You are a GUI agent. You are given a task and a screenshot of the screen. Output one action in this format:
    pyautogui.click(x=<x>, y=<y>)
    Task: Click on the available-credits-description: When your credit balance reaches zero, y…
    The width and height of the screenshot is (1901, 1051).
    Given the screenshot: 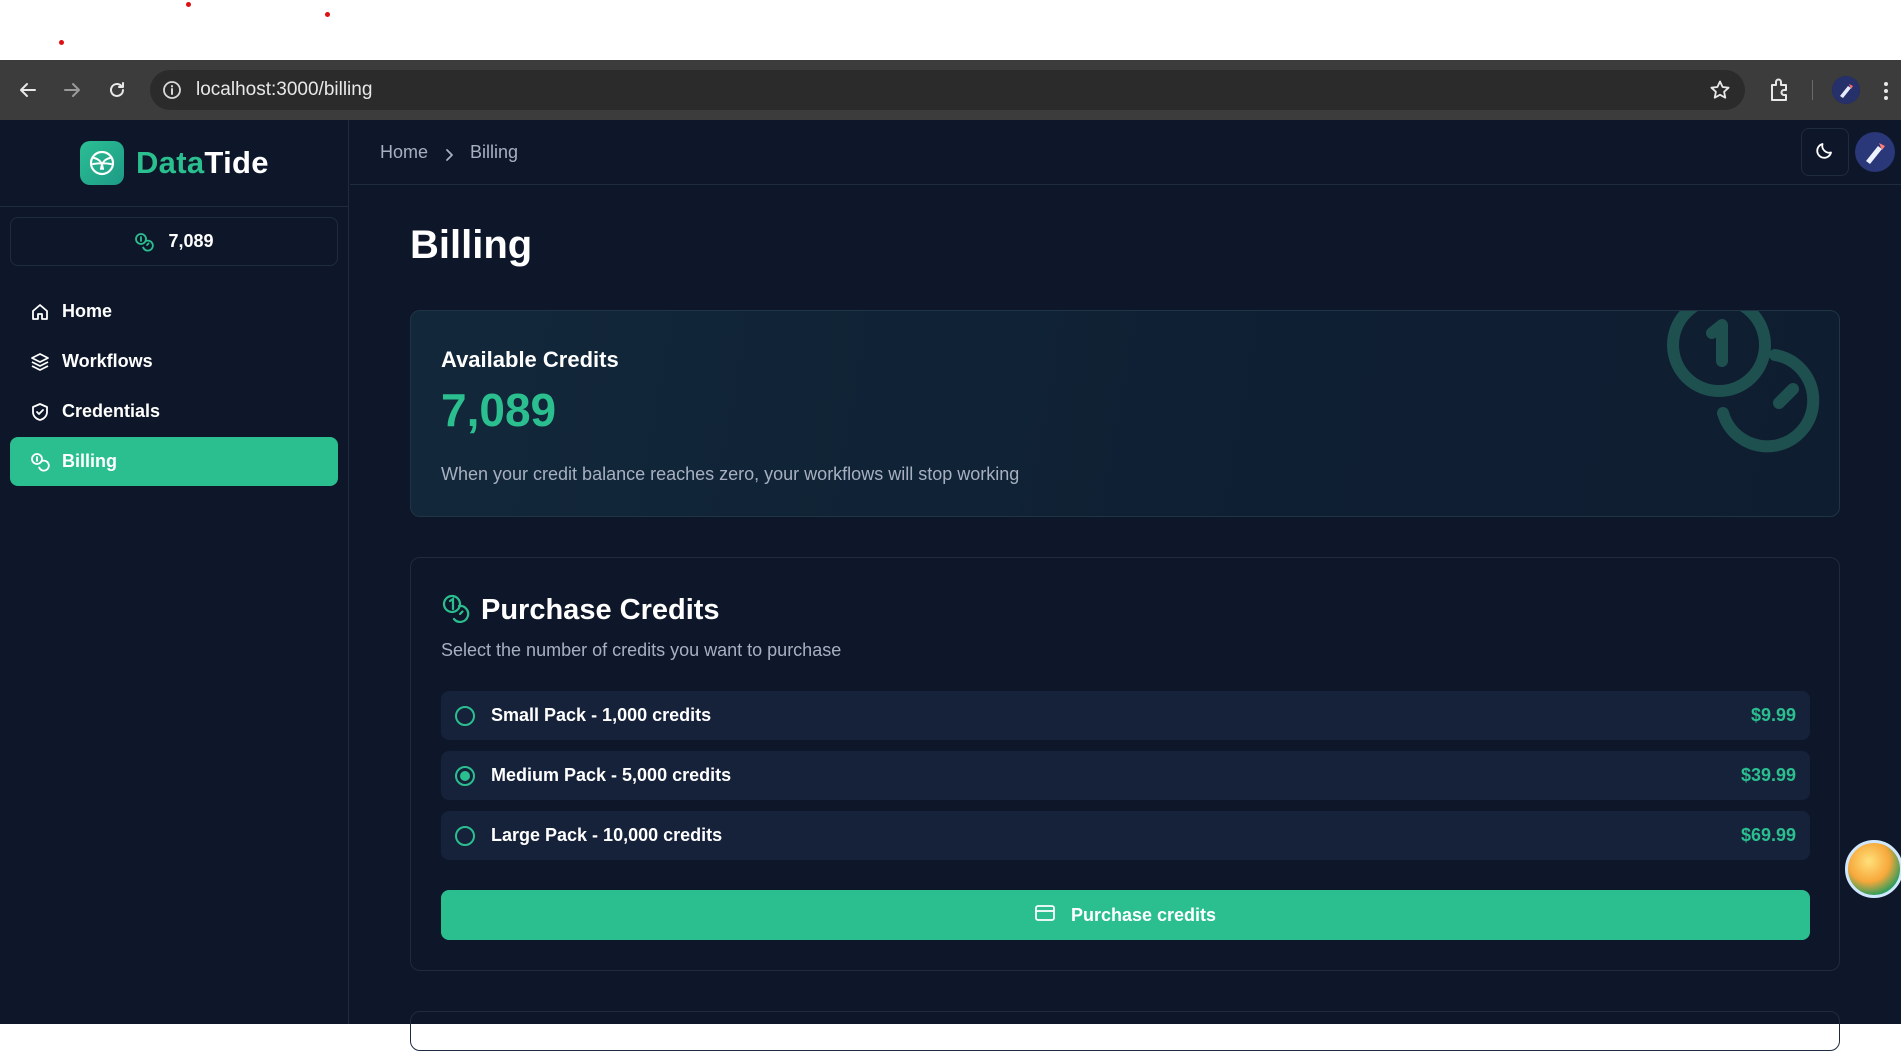 What is the action you would take?
    pyautogui.click(x=730, y=474)
    